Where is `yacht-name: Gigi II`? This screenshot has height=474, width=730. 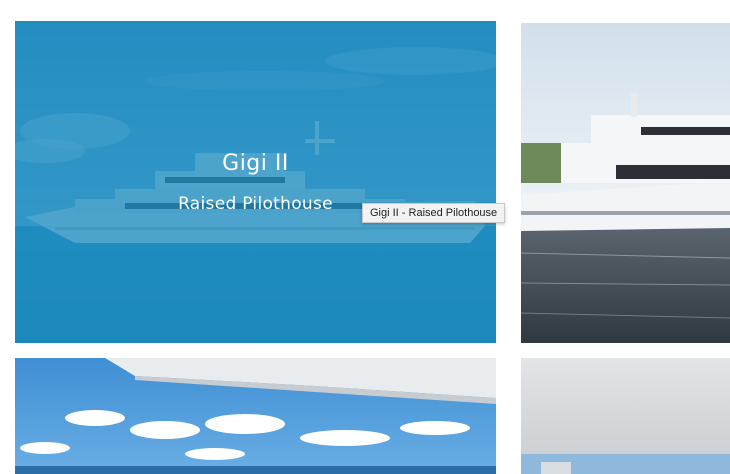 yacht-name: Gigi II is located at coordinates (255, 163).